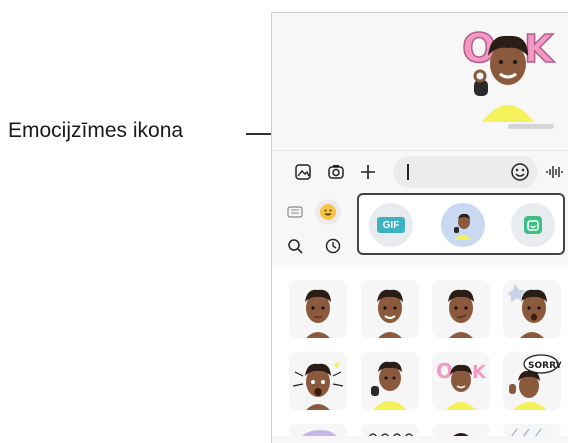 This screenshot has width=568, height=443. I want to click on ar-emoji-icon, so click(463, 226).